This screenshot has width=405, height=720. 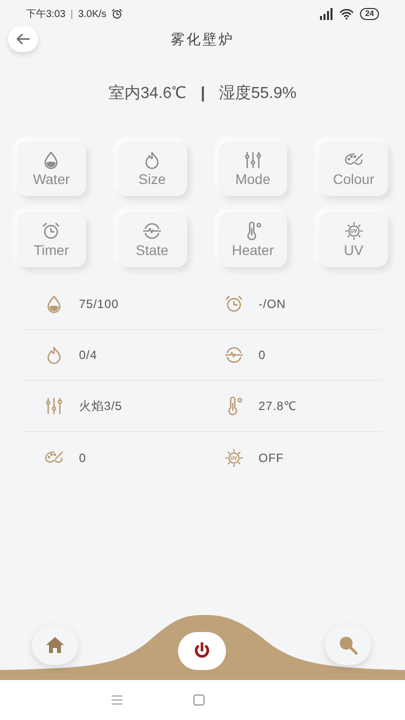 What do you see at coordinates (326, 14) in the screenshot?
I see `signal-icon` at bounding box center [326, 14].